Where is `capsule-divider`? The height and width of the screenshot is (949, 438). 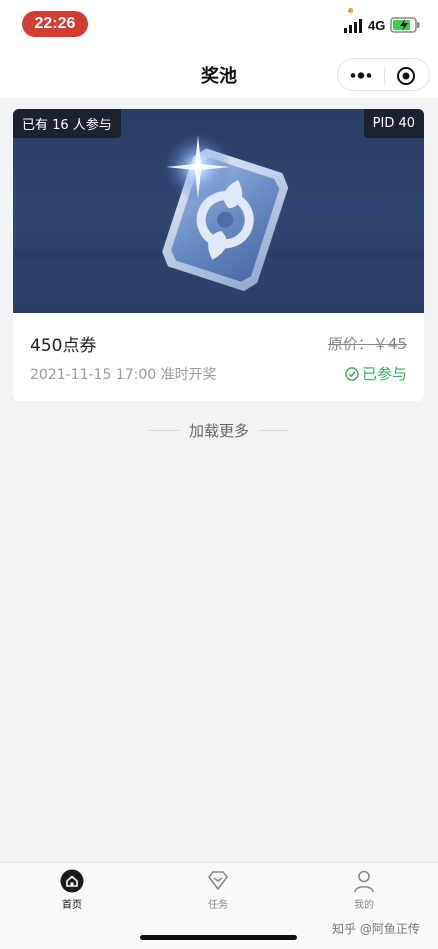
capsule-divider is located at coordinates (384, 75).